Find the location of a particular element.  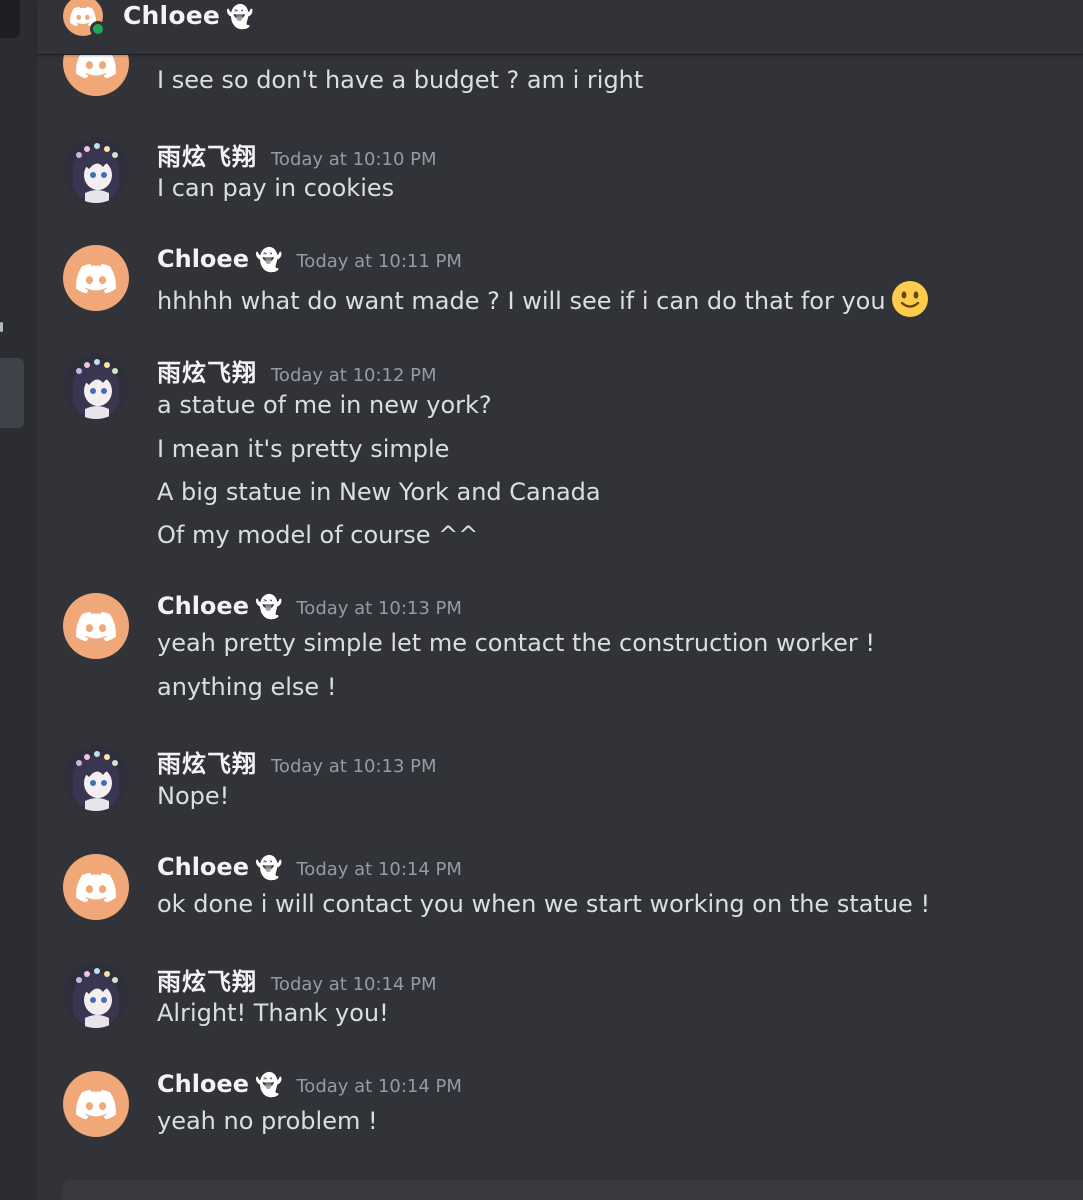

message-timestamp: Today at 10:12 PM is located at coordinates (354, 375).